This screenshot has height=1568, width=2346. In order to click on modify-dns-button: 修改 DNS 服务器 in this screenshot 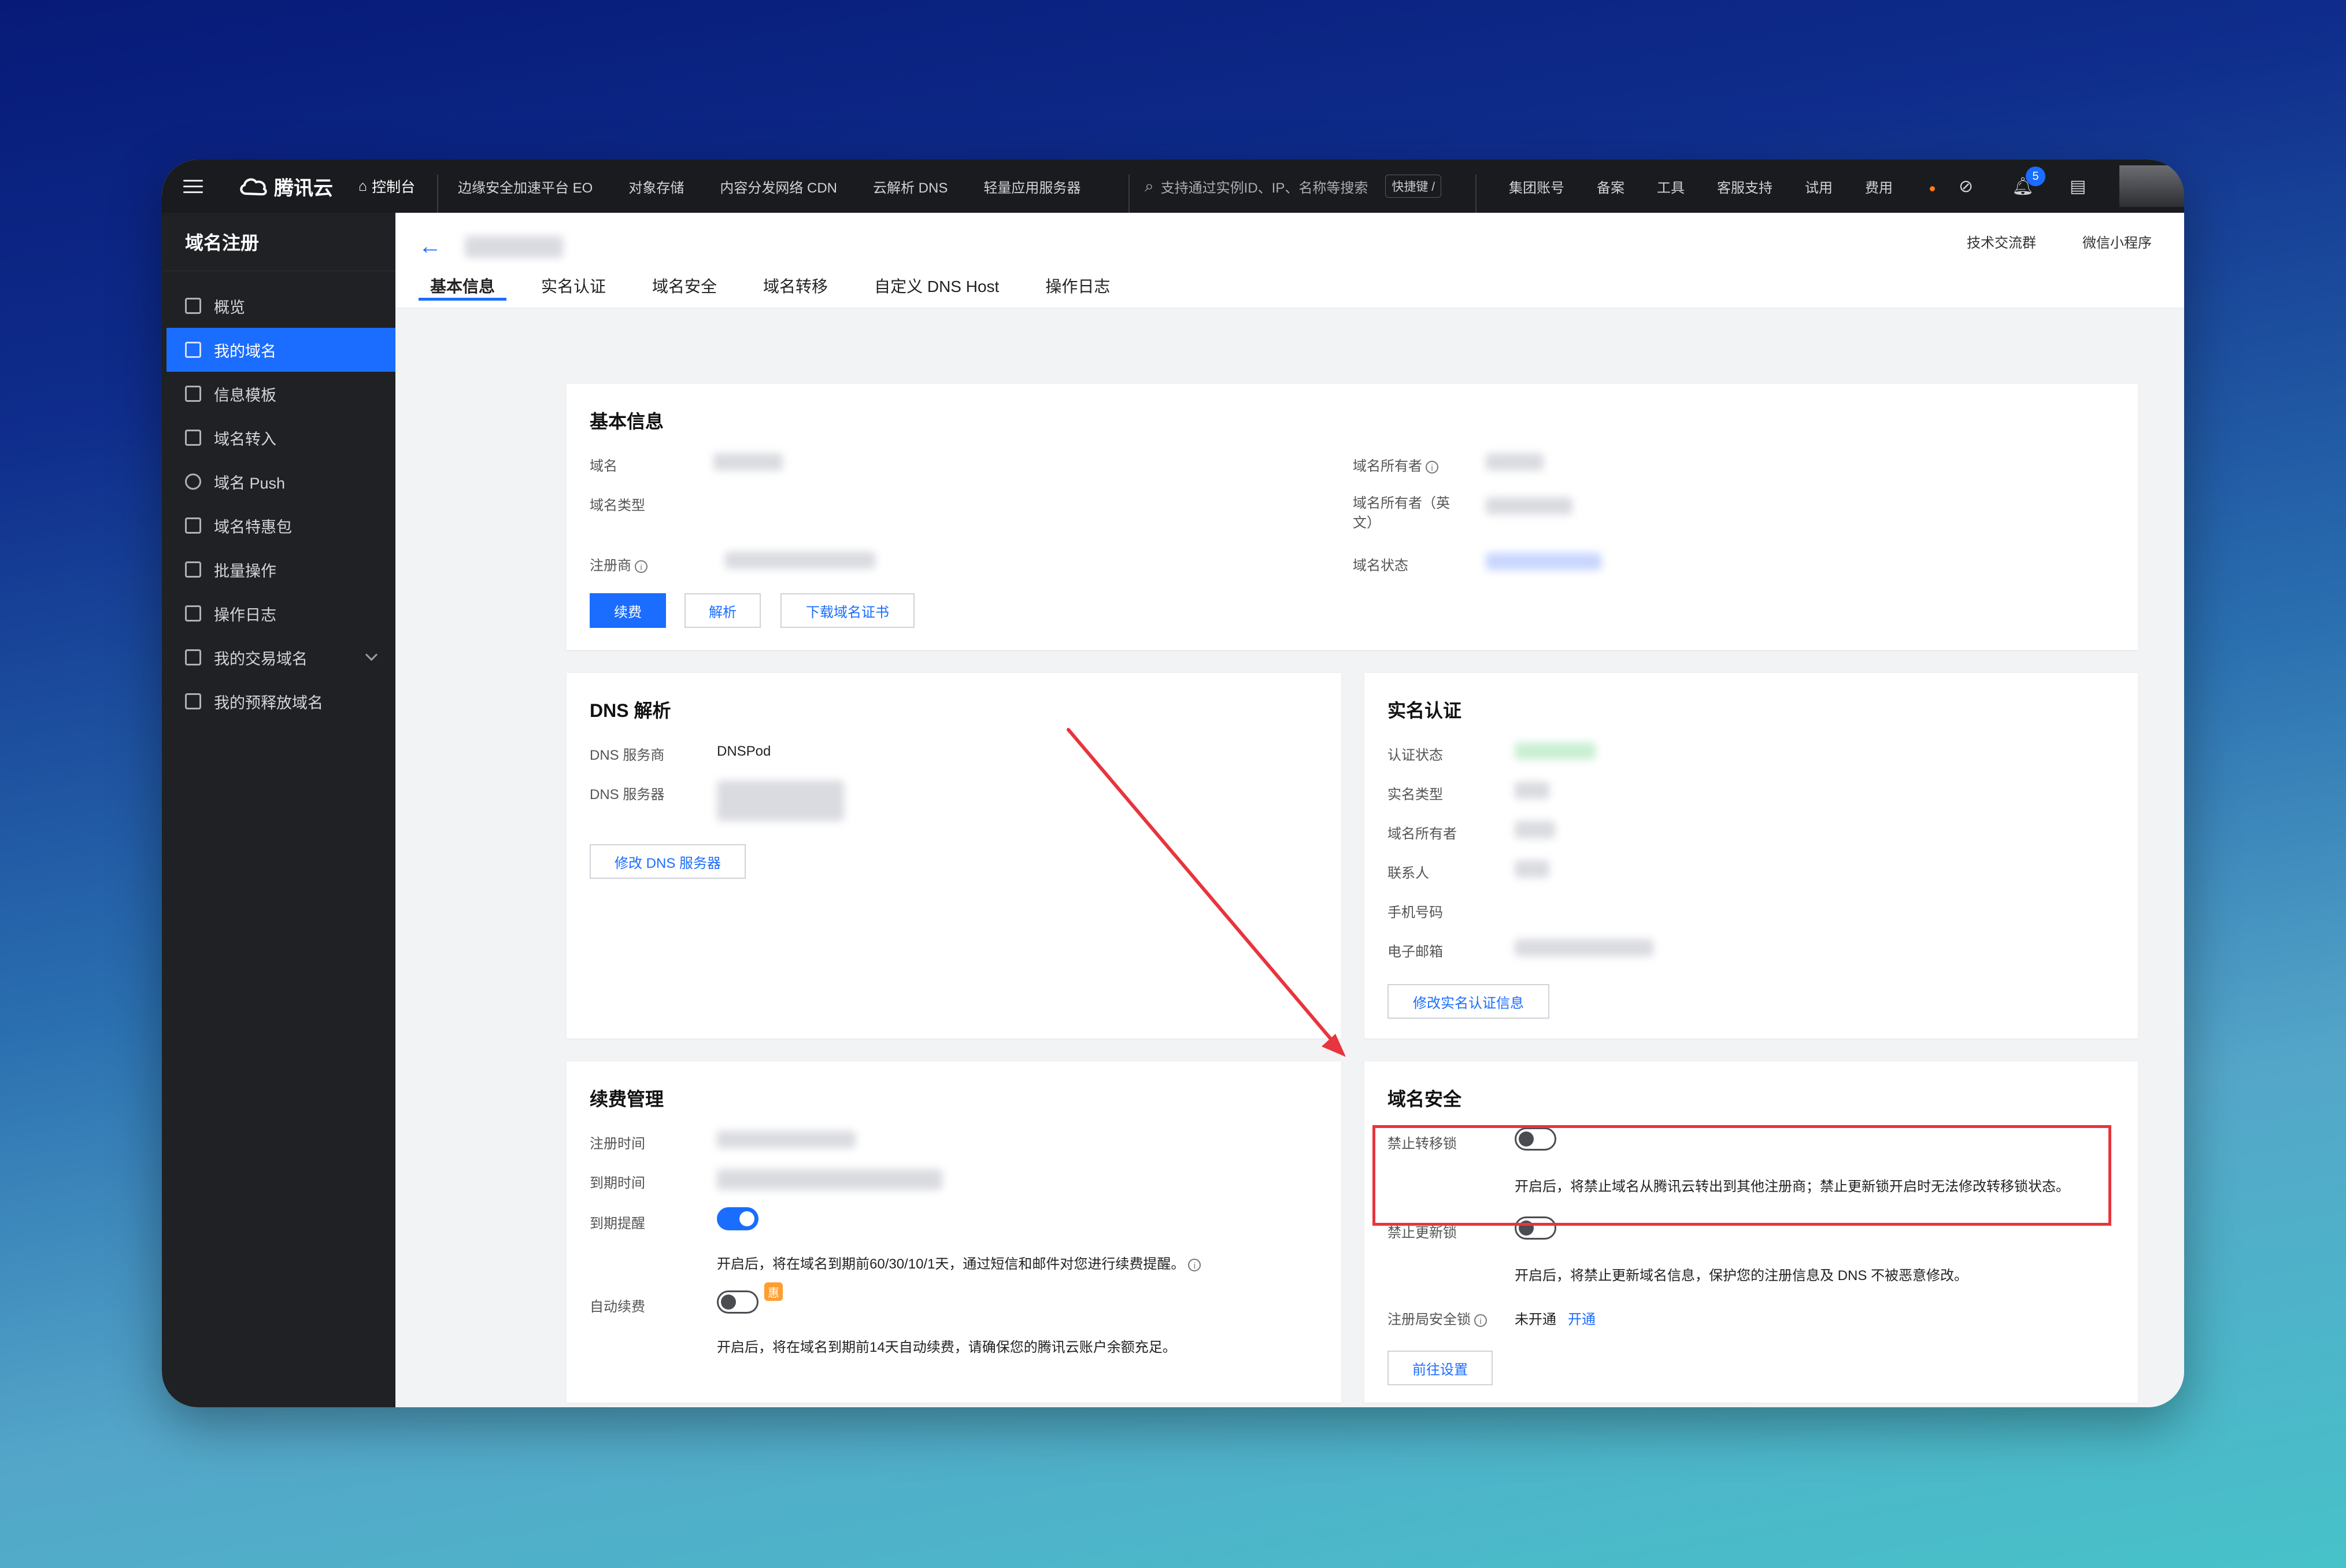, I will do `click(668, 862)`.